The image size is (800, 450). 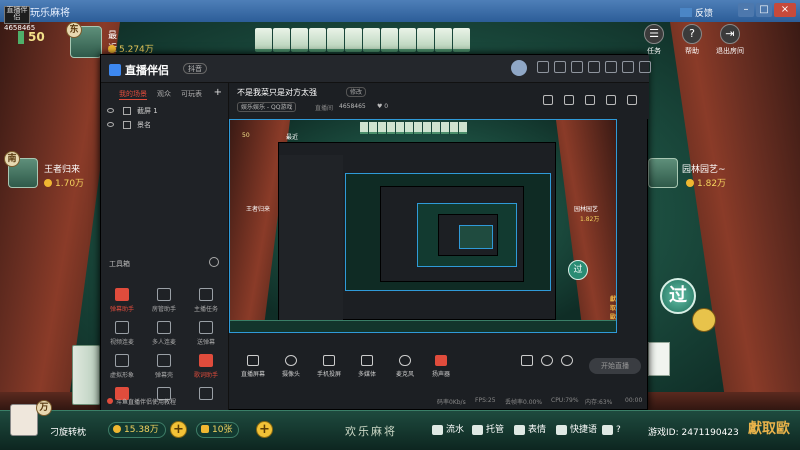 I want to click on scene-tabs: 我的场景 观众 可玩表 +, so click(x=164, y=93).